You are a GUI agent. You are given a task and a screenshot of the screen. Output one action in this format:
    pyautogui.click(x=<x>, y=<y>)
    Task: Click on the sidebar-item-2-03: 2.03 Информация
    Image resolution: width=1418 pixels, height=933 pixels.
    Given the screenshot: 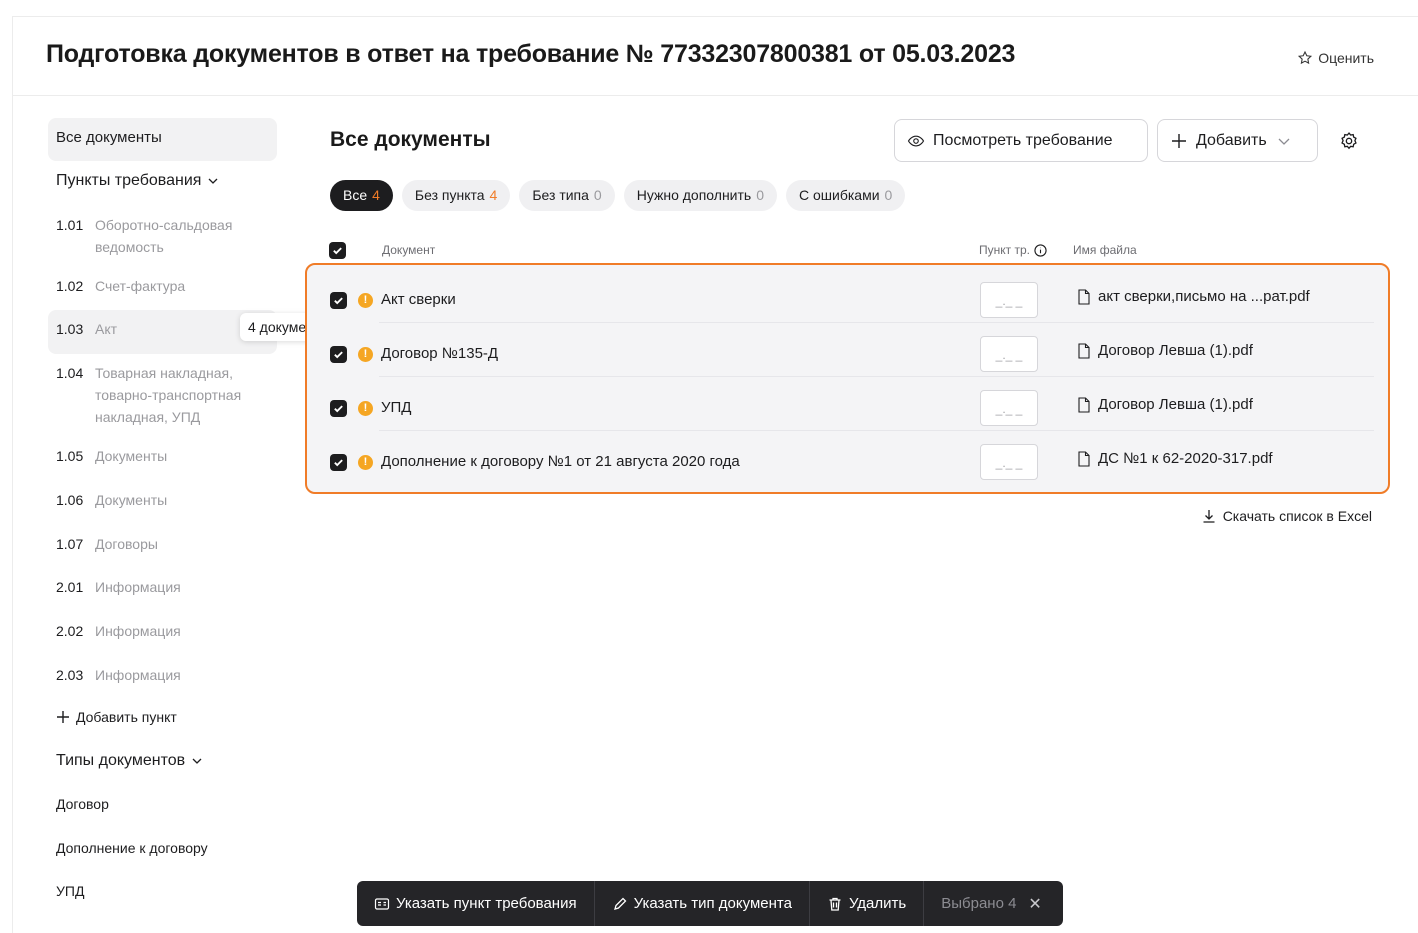 What is the action you would take?
    pyautogui.click(x=156, y=675)
    